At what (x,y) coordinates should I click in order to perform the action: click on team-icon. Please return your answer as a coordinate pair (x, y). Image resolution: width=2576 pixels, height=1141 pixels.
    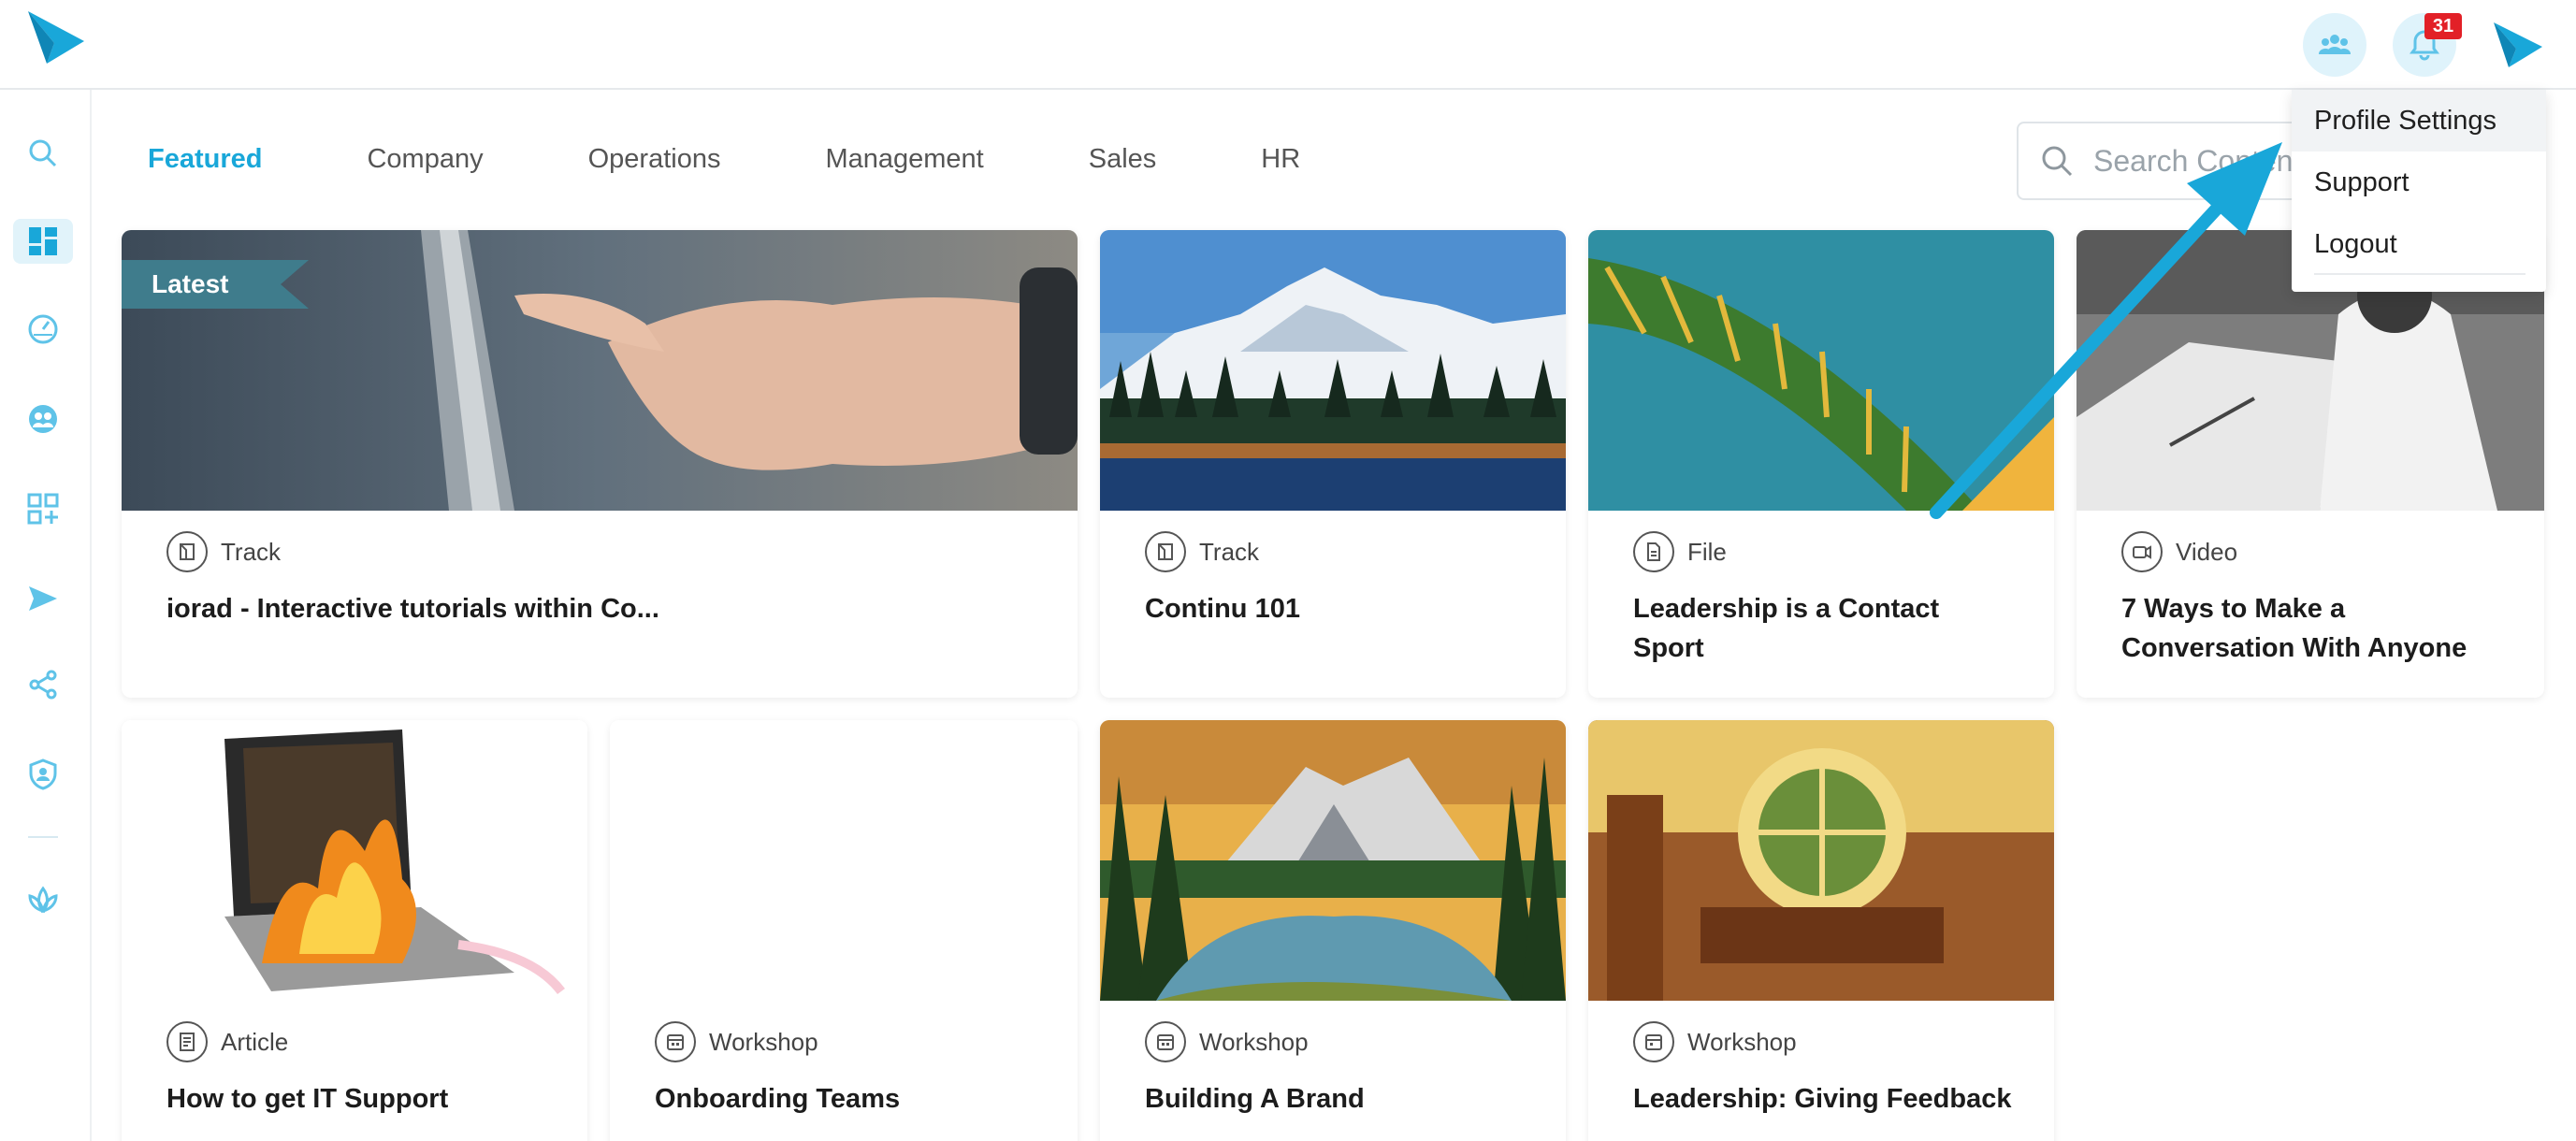
    Looking at the image, I should click on (2335, 44).